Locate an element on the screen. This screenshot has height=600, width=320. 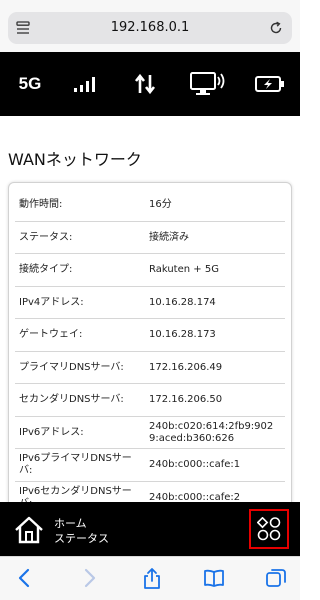
row-label: セカンダリDNSサーバ: is located at coordinates (71, 400).